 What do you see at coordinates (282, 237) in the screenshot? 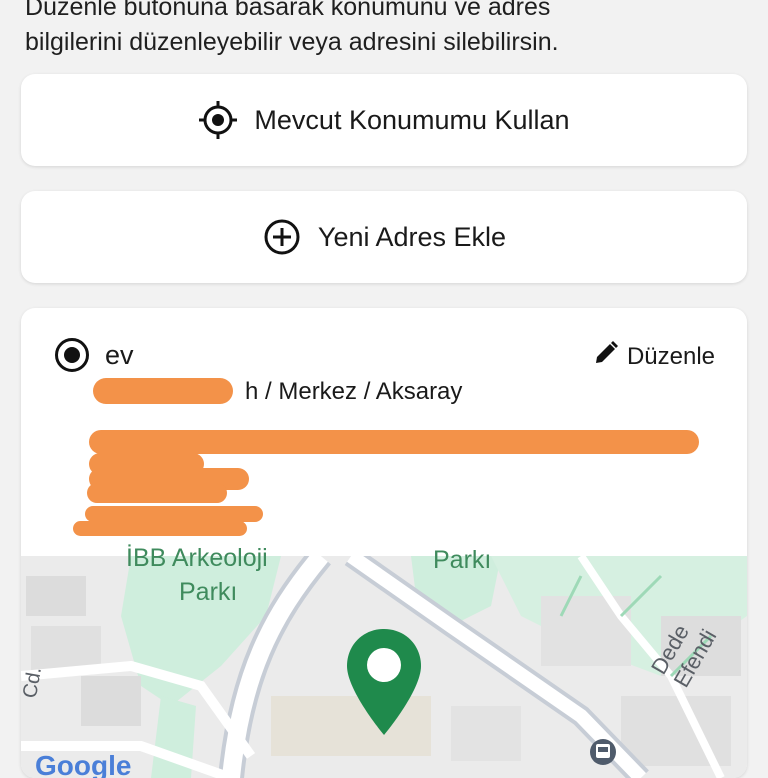
I see `plus-circle-icon` at bounding box center [282, 237].